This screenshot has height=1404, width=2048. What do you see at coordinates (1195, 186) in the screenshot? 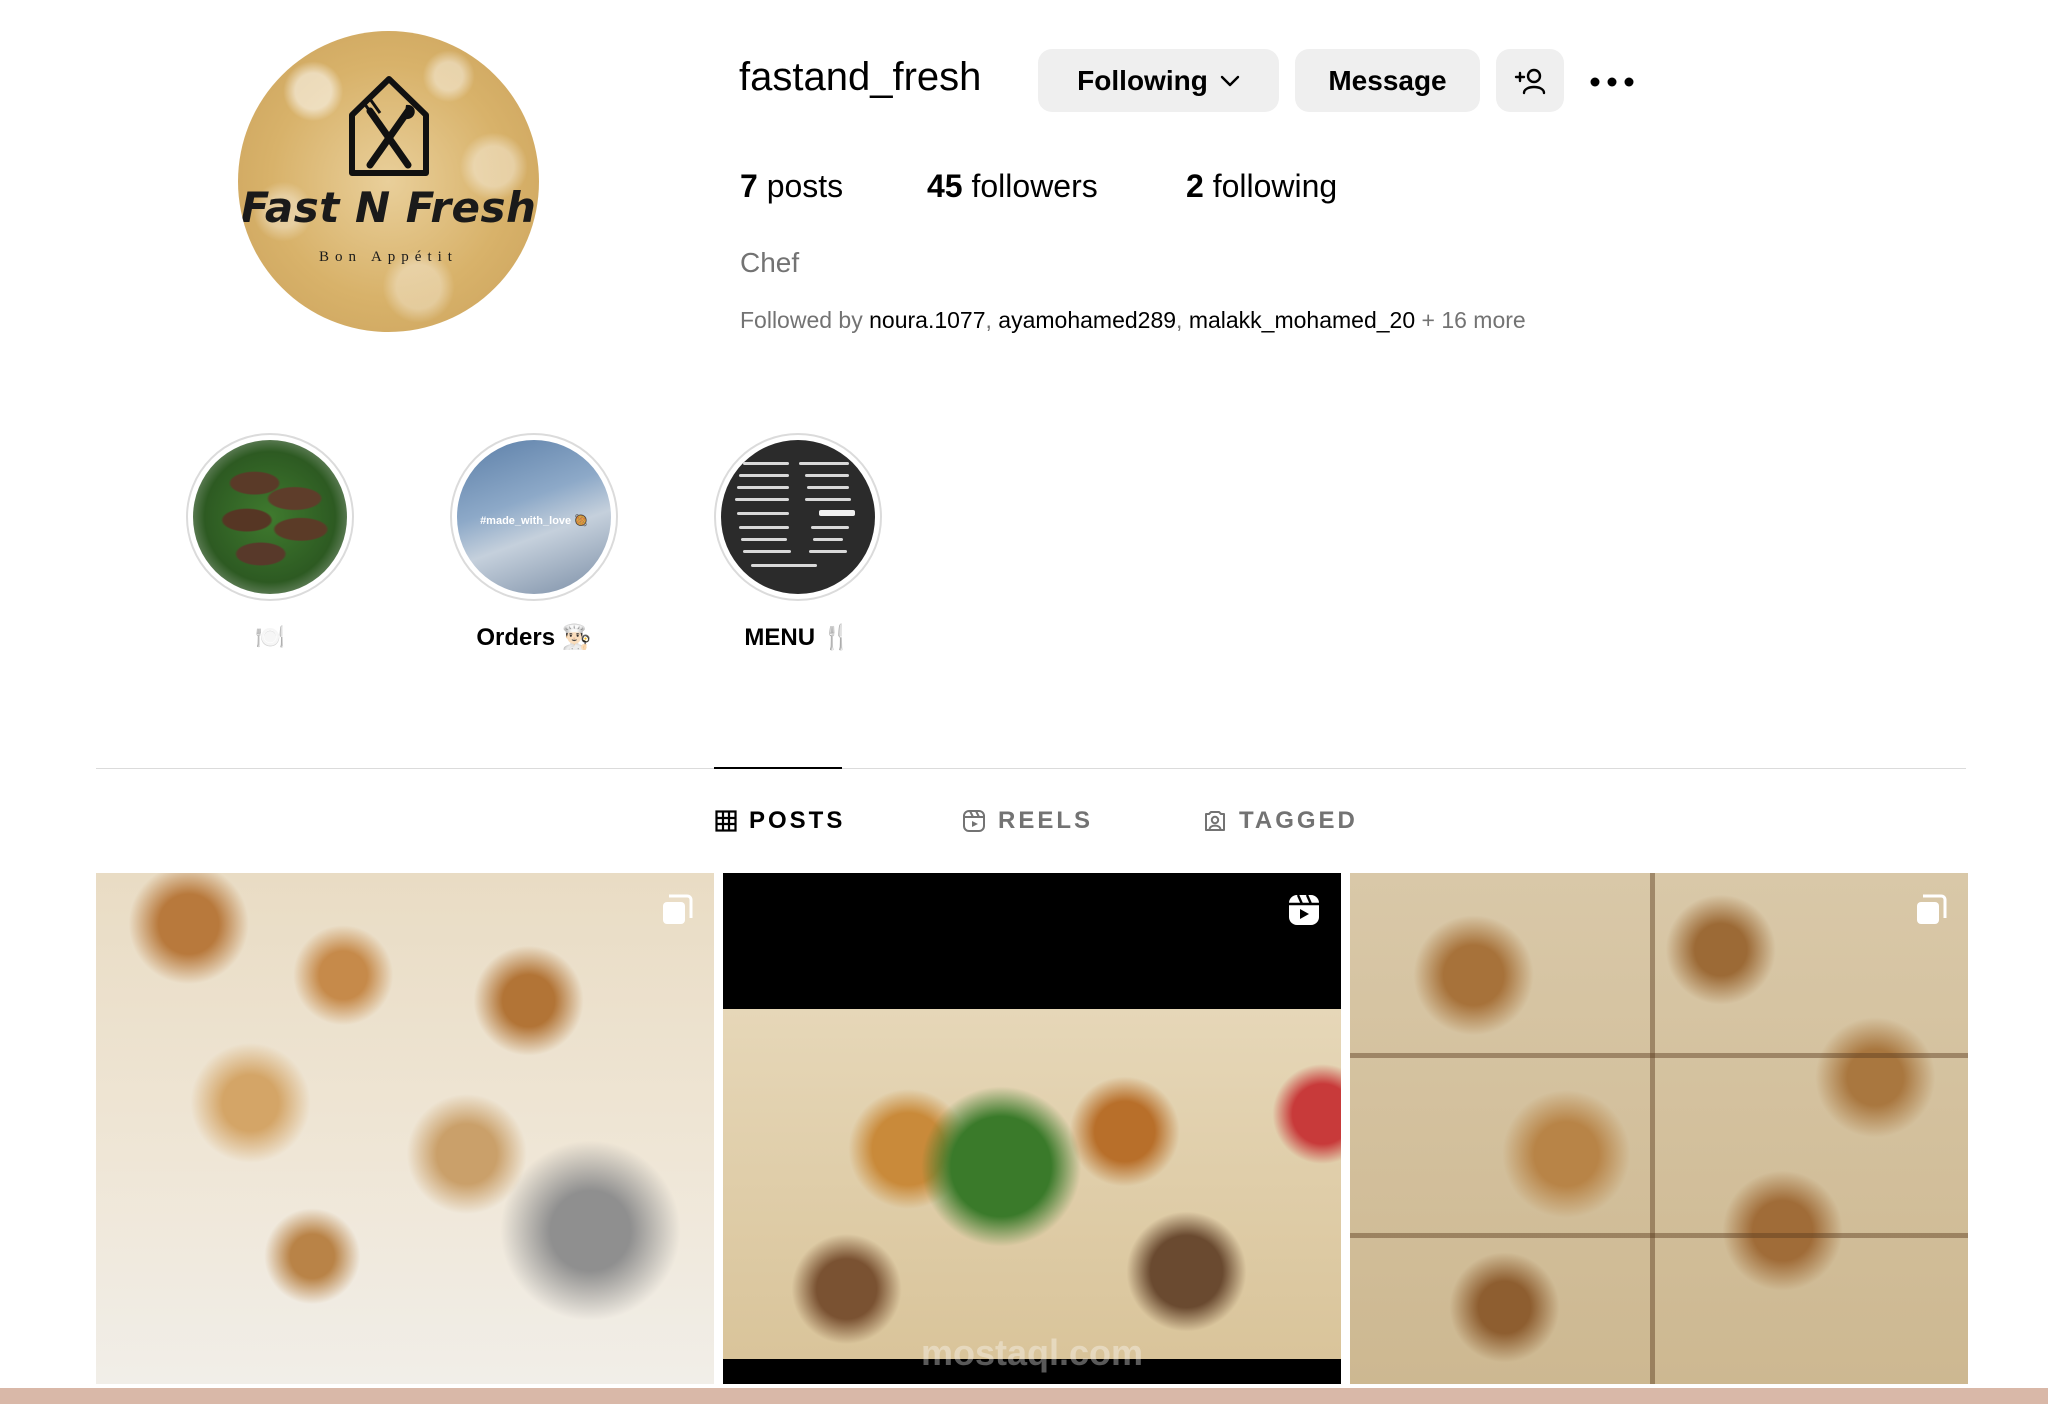
I see `following-count: 2` at bounding box center [1195, 186].